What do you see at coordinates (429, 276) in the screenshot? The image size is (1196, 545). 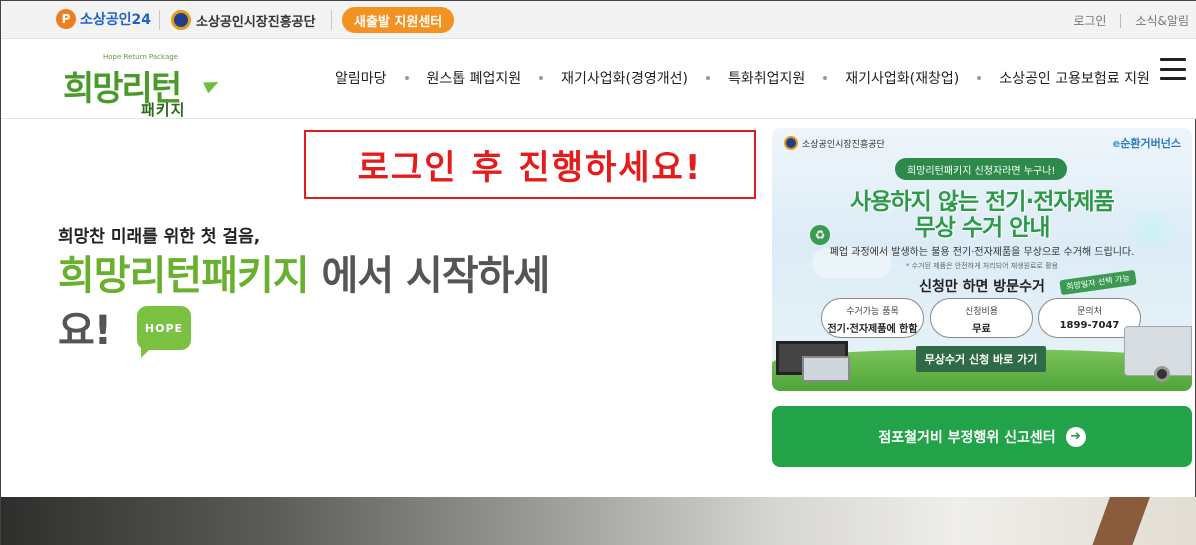 I see `hero-rest: 에서 시작하세` at bounding box center [429, 276].